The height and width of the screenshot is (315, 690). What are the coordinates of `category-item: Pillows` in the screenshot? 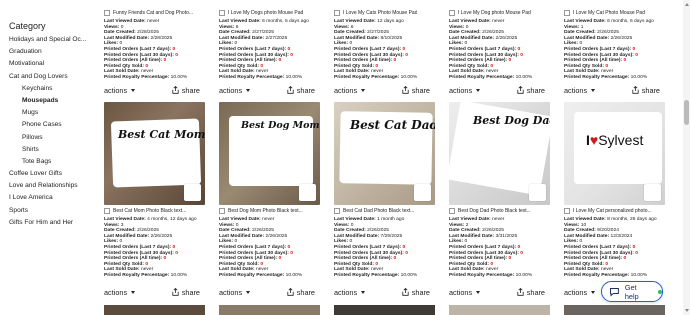 It's located at (51, 138).